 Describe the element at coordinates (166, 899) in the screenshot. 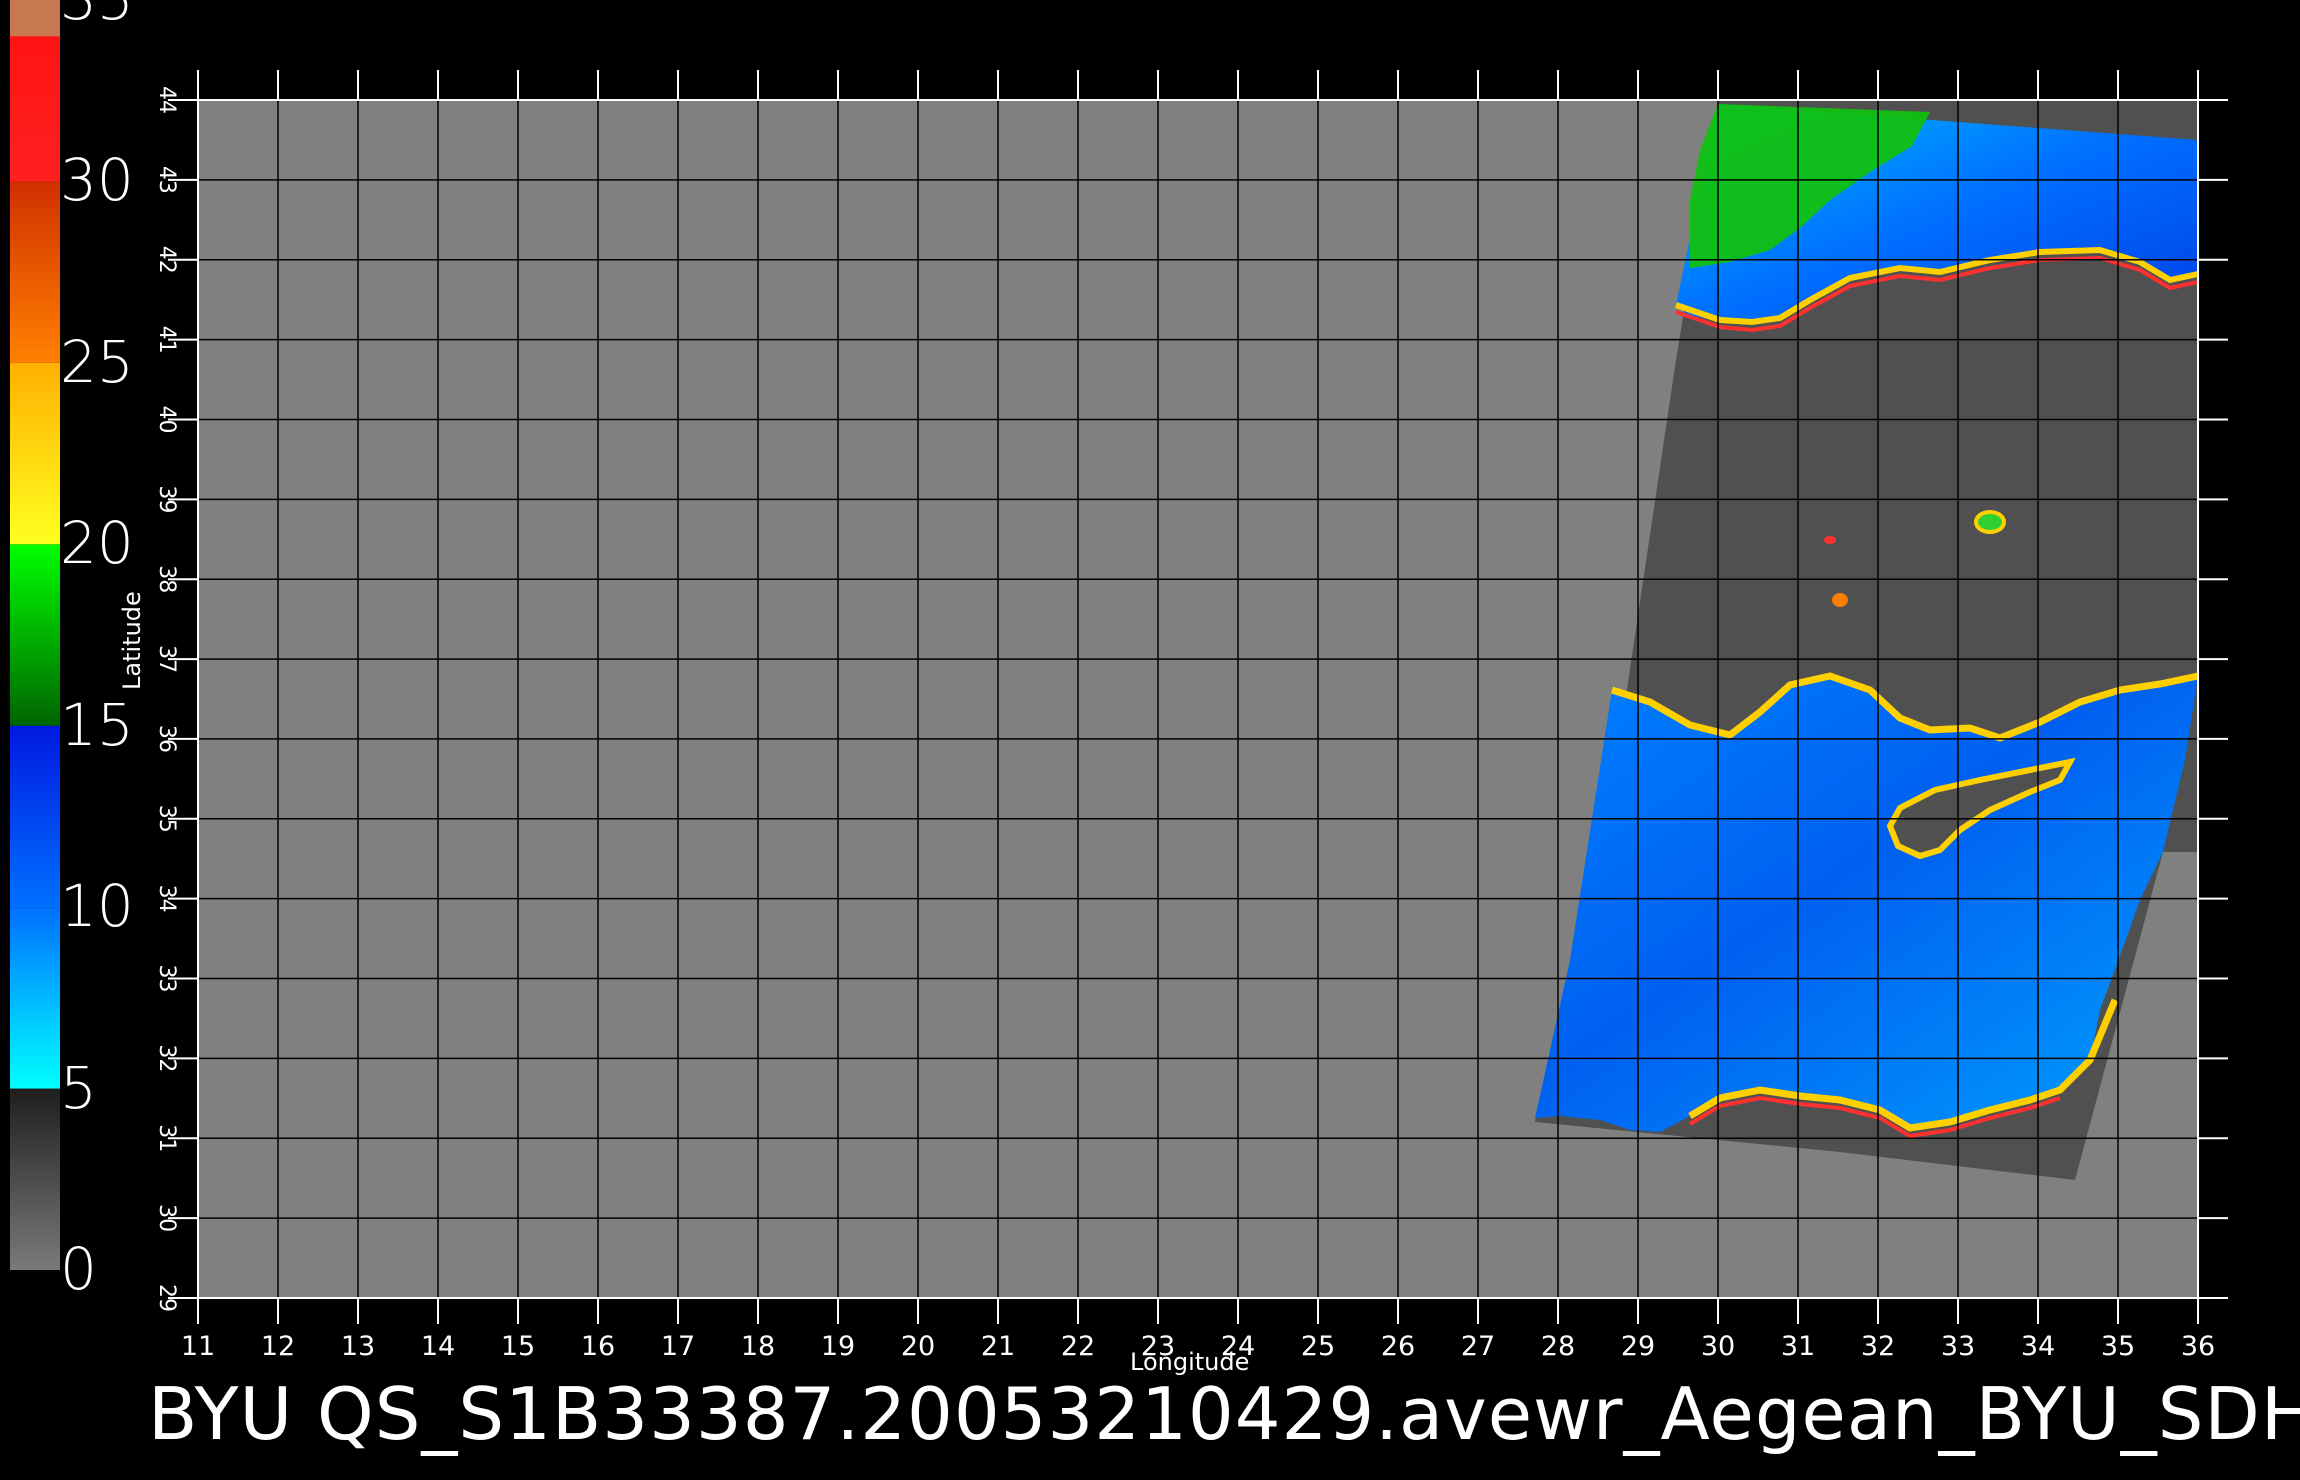

I see `y-tick-label: 34` at that location.